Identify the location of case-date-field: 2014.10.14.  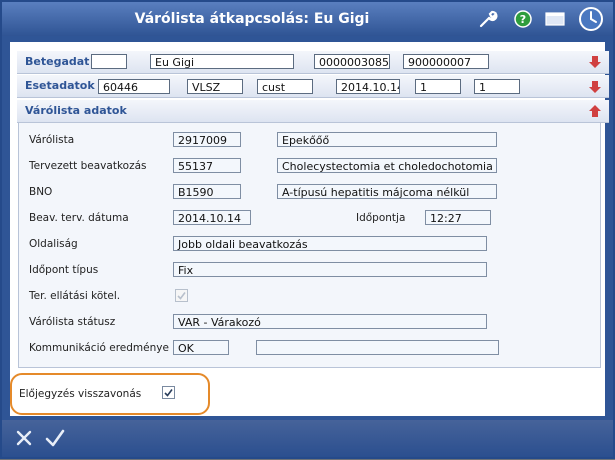
(368, 86).